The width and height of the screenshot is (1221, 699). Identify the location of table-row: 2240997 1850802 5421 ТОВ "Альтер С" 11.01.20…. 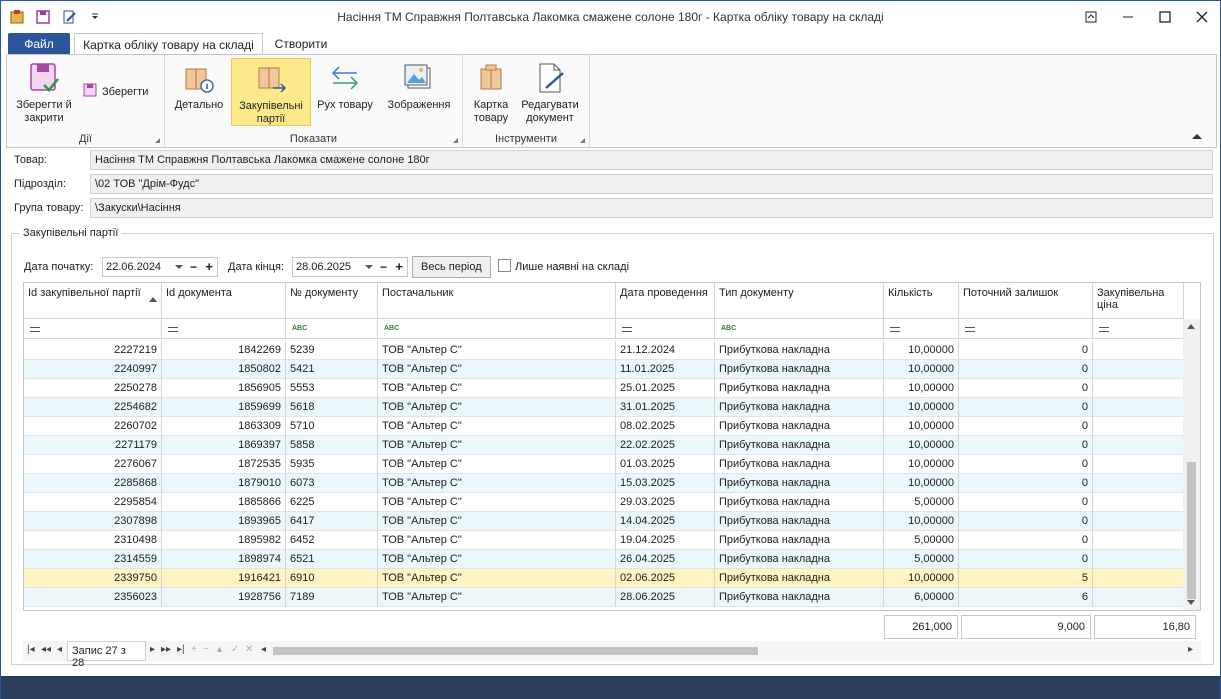
(604, 369).